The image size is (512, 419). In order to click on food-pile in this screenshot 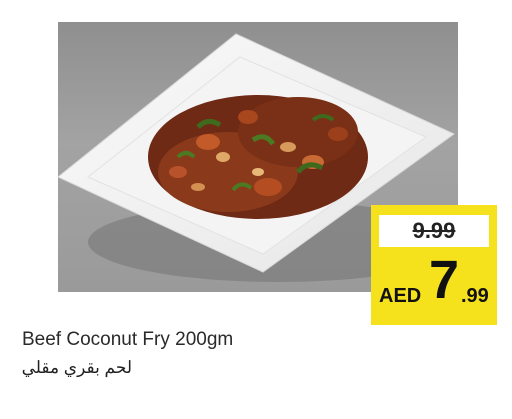, I will do `click(258, 157)`.